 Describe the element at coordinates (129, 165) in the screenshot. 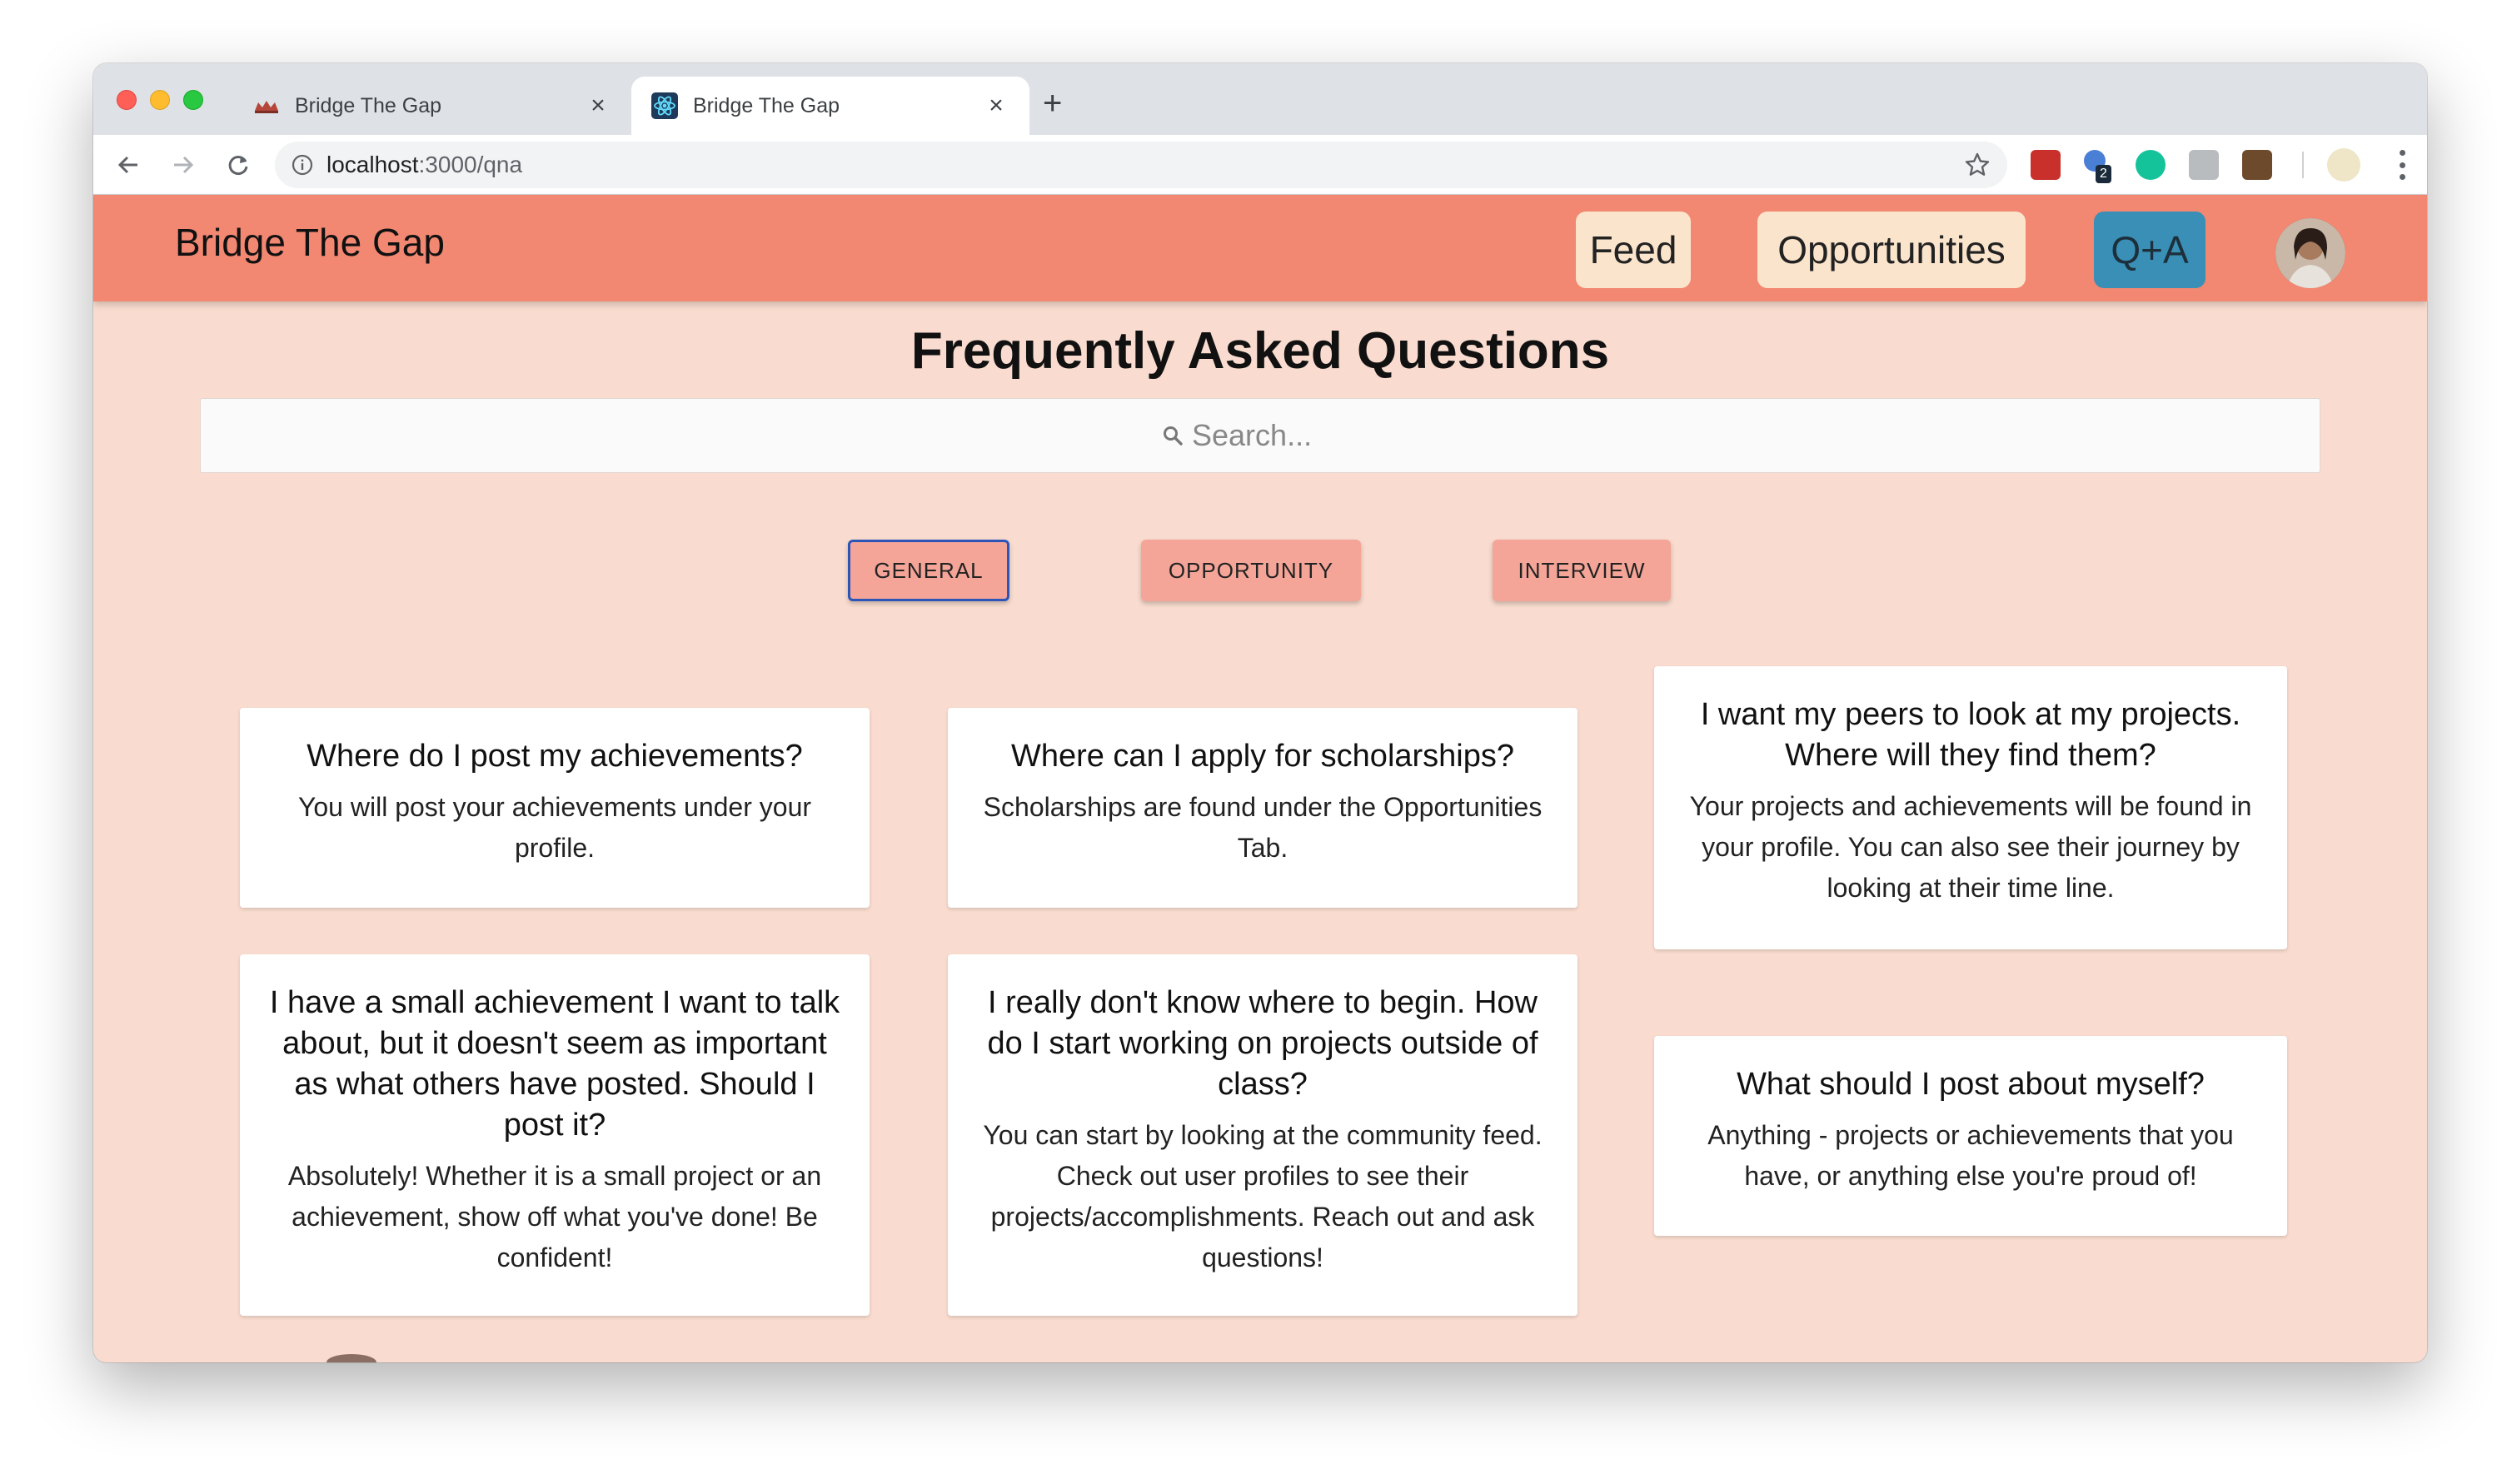

I see `back-arrow-icon` at that location.